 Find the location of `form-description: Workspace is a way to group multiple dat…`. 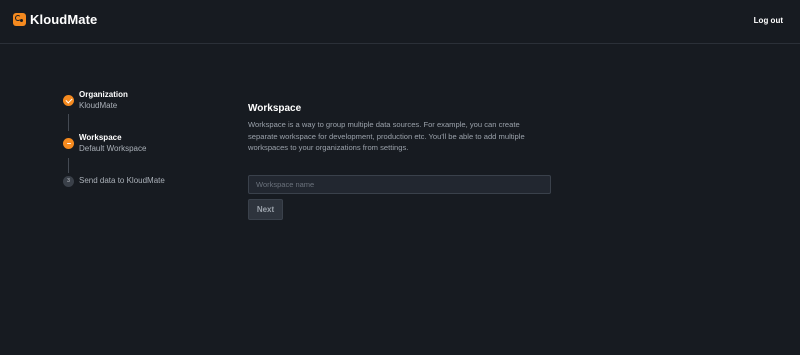

form-description: Workspace is a way to group multiple dat… is located at coordinates (386, 136).